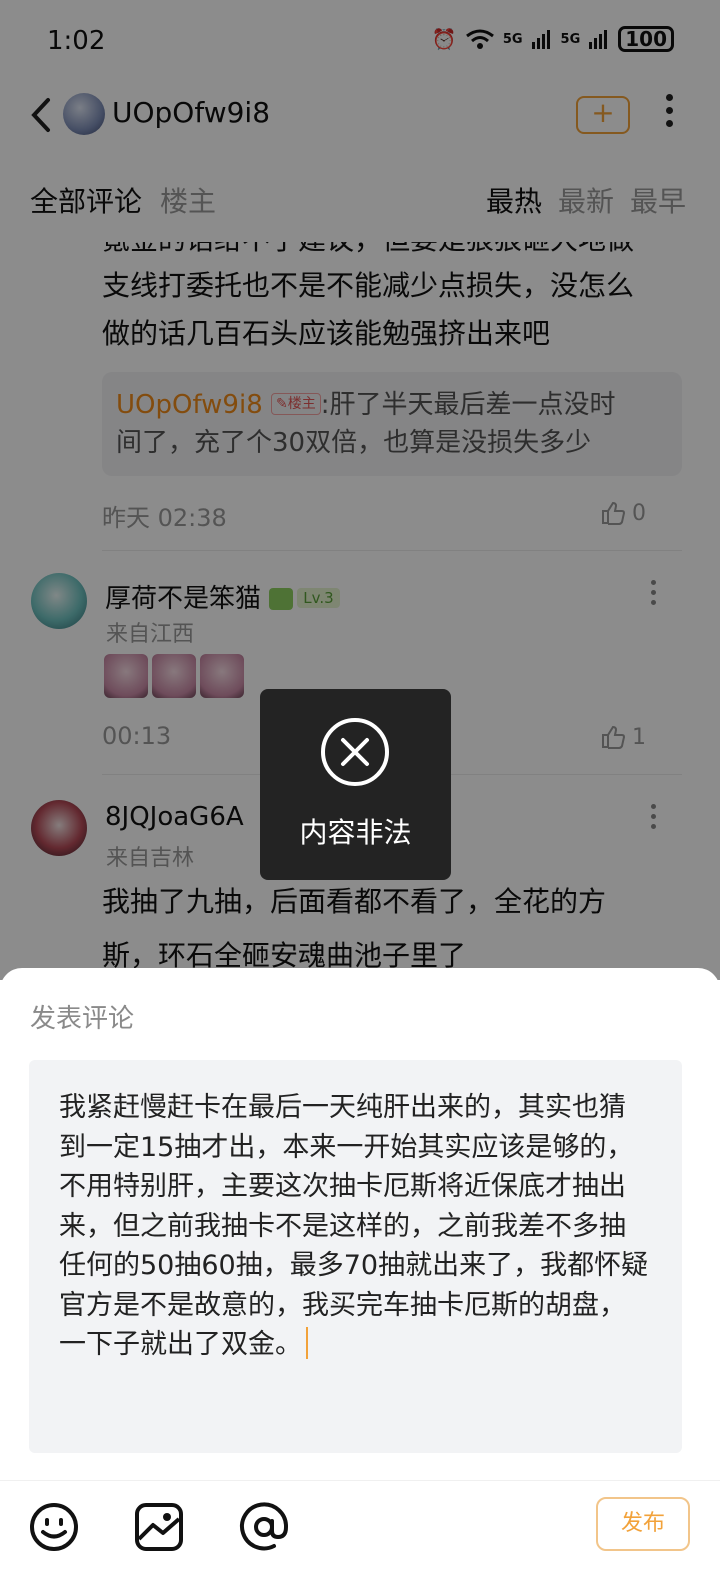 The image size is (720, 1588). I want to click on close-circle-icon, so click(355, 752).